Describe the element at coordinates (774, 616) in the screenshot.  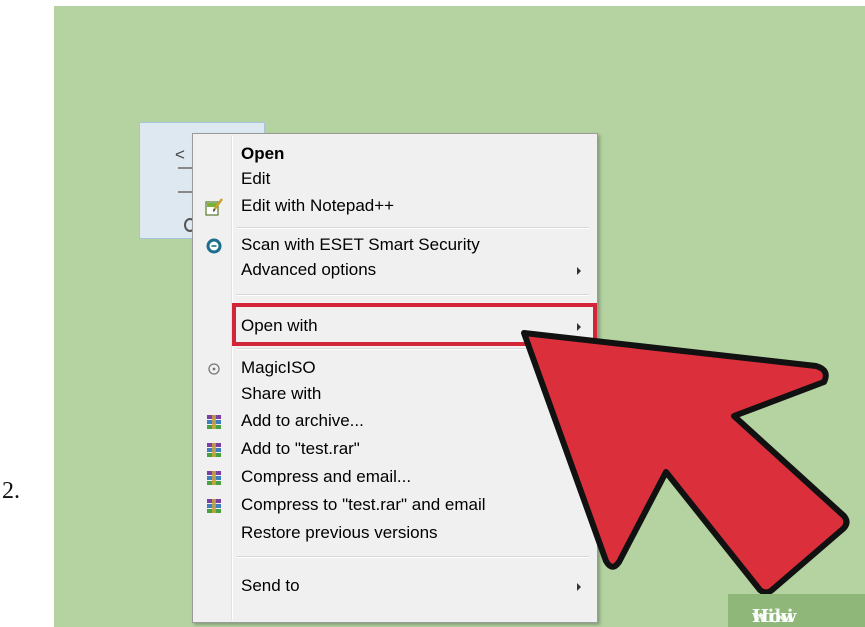
I see `watermark-how-text: How` at that location.